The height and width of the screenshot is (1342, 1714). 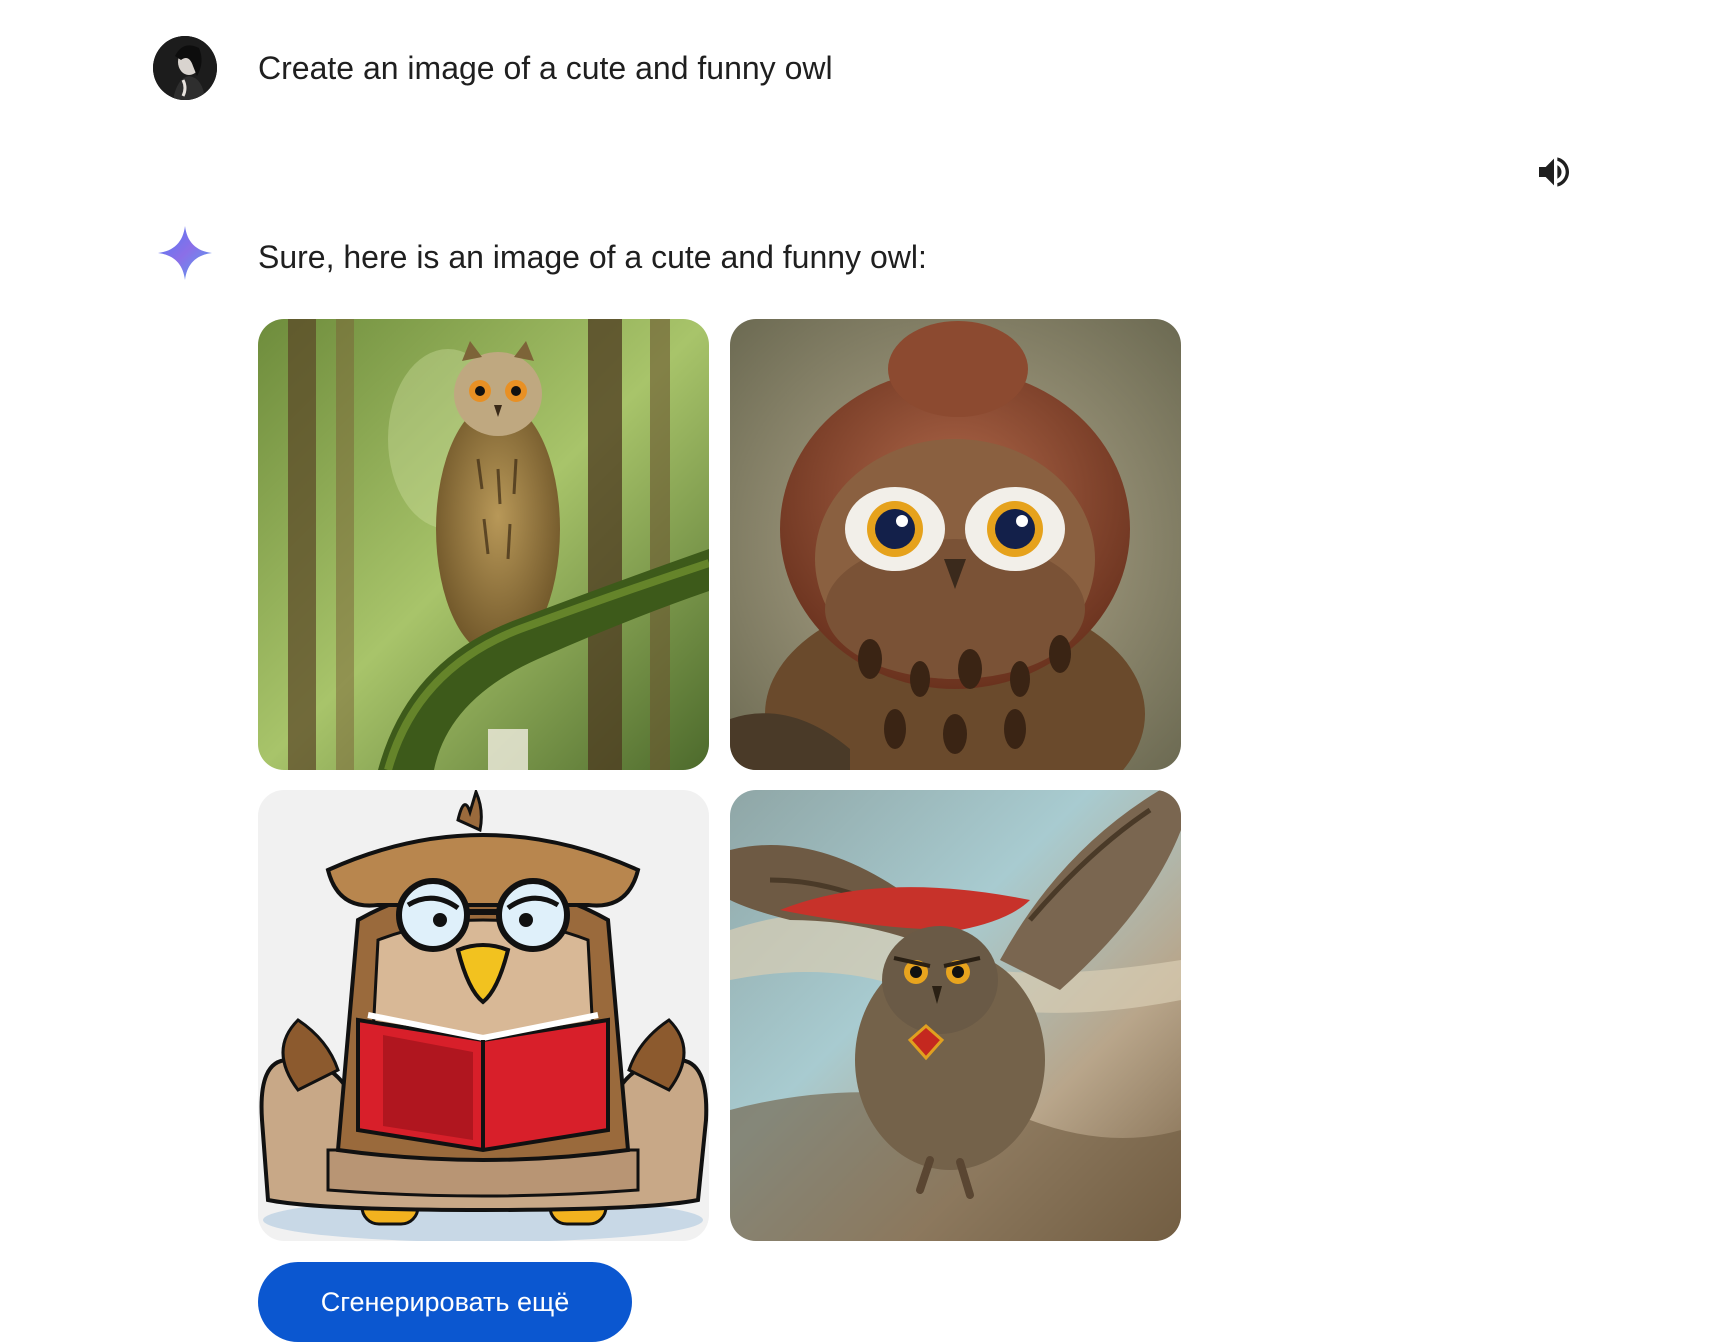 What do you see at coordinates (445, 1302) in the screenshot?
I see `generate-more-button: Сгенерировать ещё` at bounding box center [445, 1302].